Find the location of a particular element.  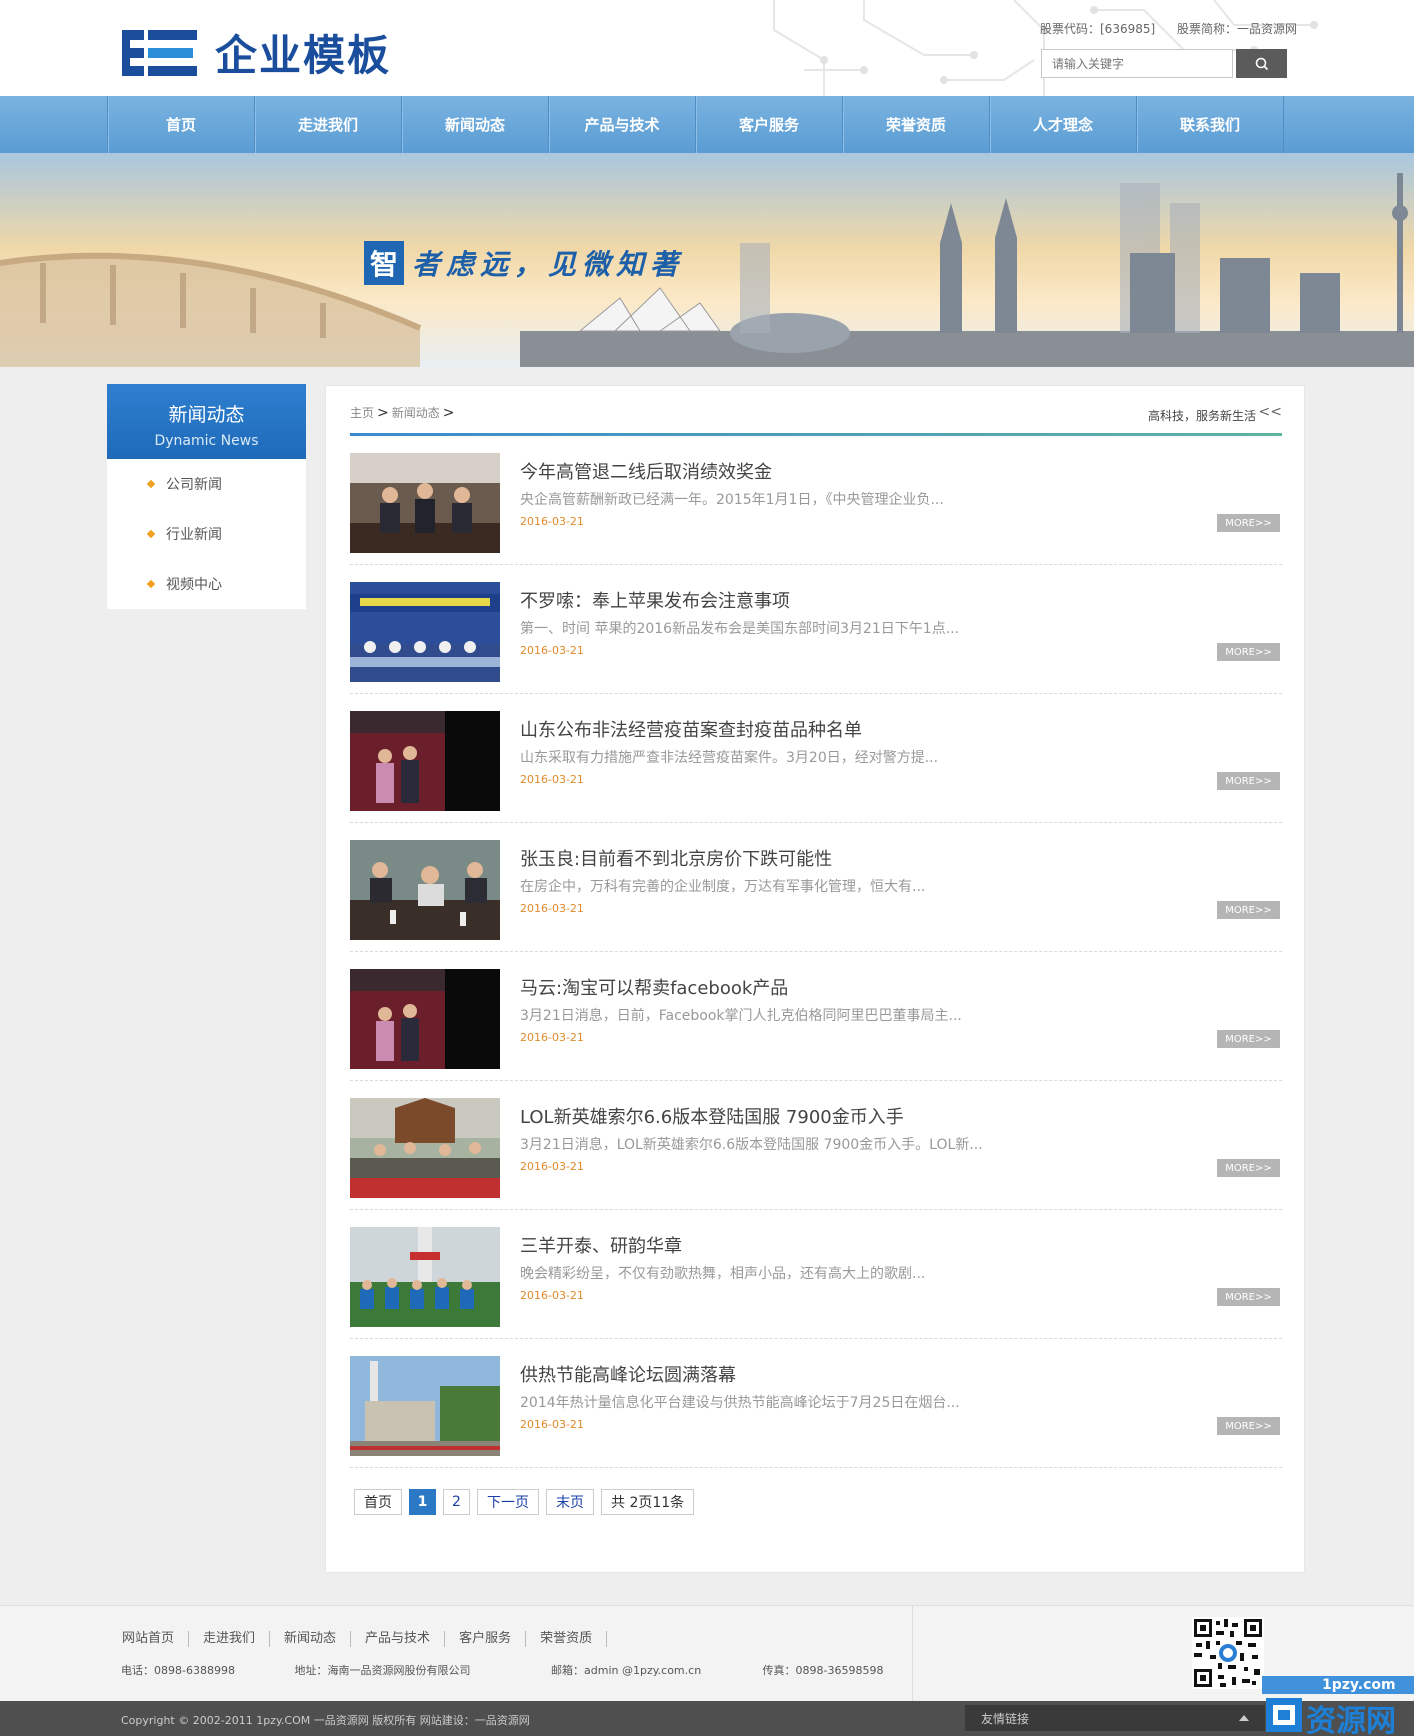

friend-links-select: 友情链接 is located at coordinates (1115, 1718).